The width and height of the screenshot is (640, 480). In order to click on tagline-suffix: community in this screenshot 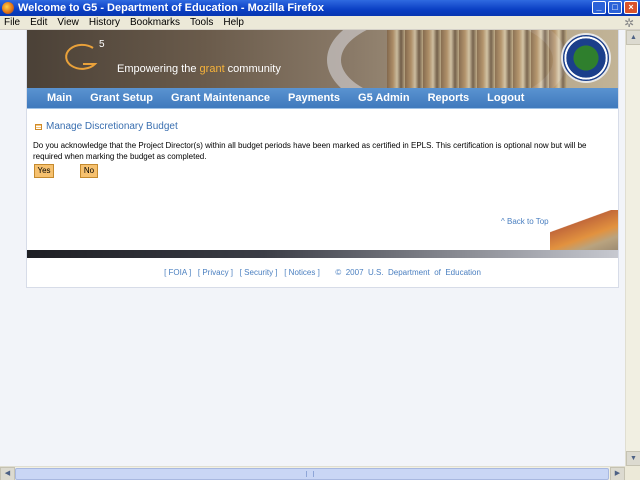, I will do `click(252, 69)`.